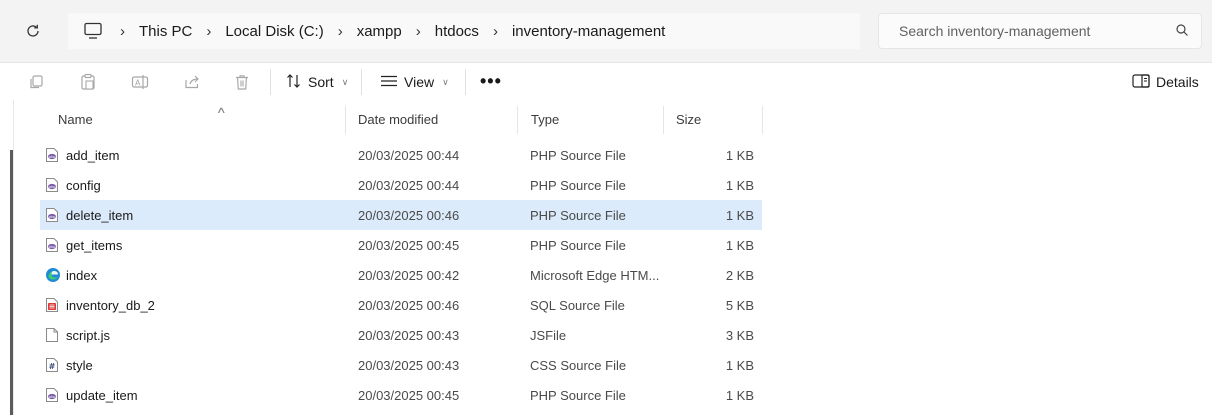  What do you see at coordinates (491, 81) in the screenshot?
I see `more-options-button: •••` at bounding box center [491, 81].